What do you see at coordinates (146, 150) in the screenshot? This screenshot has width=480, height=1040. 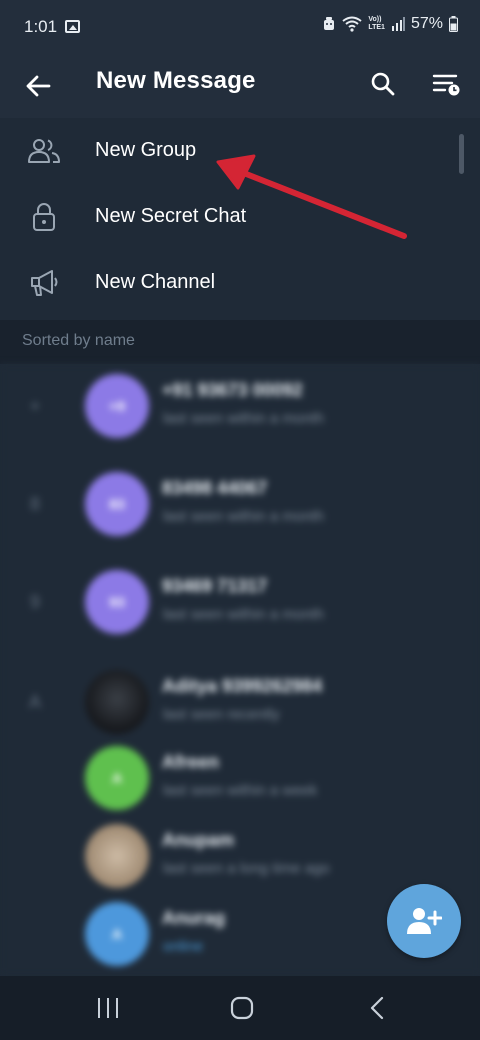 I see `new-group-label: New Group` at bounding box center [146, 150].